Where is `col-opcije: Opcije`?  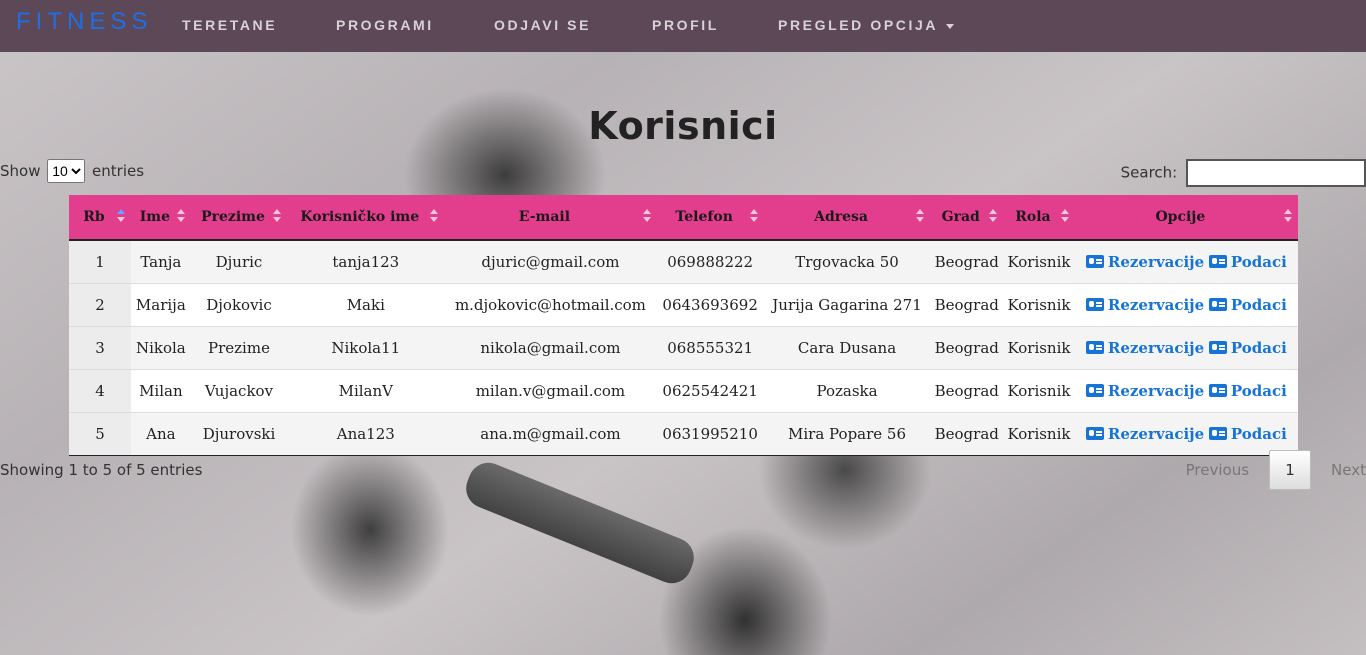 col-opcije: Opcije is located at coordinates (1186, 218).